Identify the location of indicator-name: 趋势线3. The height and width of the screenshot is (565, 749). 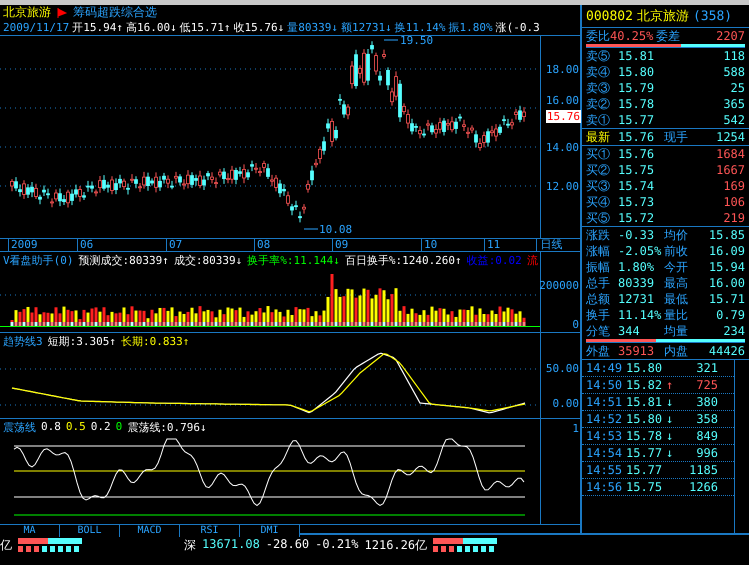
(23, 341).